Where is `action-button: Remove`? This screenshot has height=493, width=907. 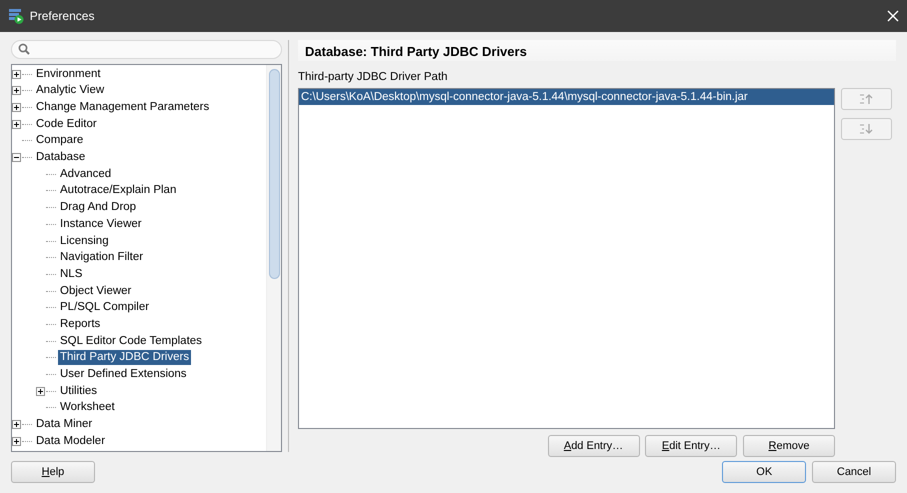 action-button: Remove is located at coordinates (789, 446).